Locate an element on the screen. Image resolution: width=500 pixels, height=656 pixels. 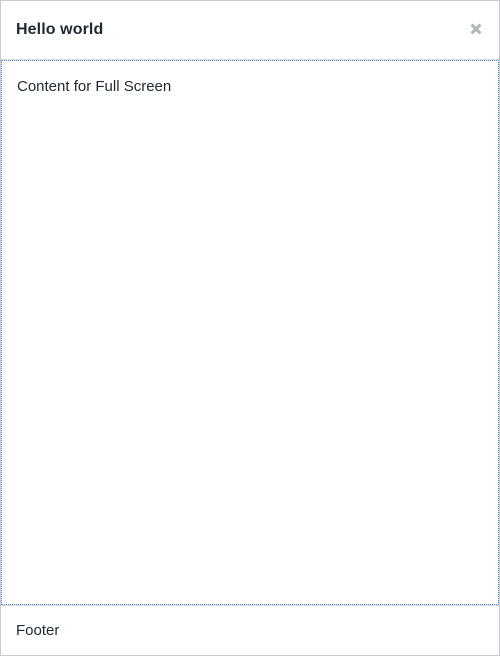
dialog-footer-text: Footer is located at coordinates (38, 630).